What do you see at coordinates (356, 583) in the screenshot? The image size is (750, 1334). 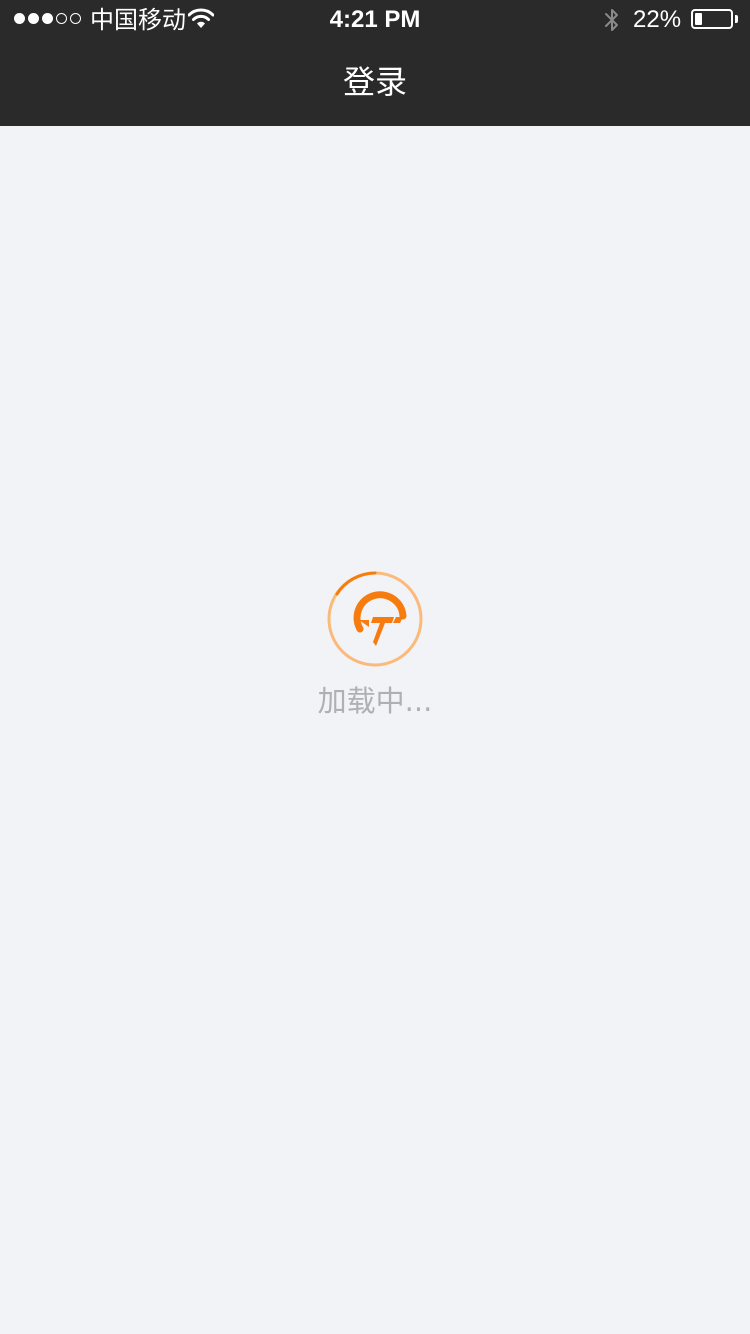 I see `spinner-arc` at bounding box center [356, 583].